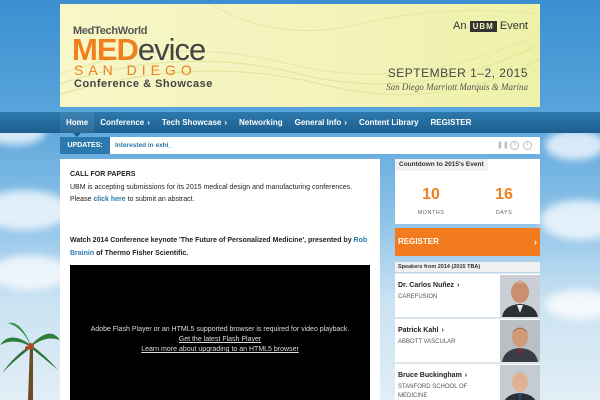 The height and width of the screenshot is (400, 600). I want to click on pause-icon: ❚❚, so click(503, 145).